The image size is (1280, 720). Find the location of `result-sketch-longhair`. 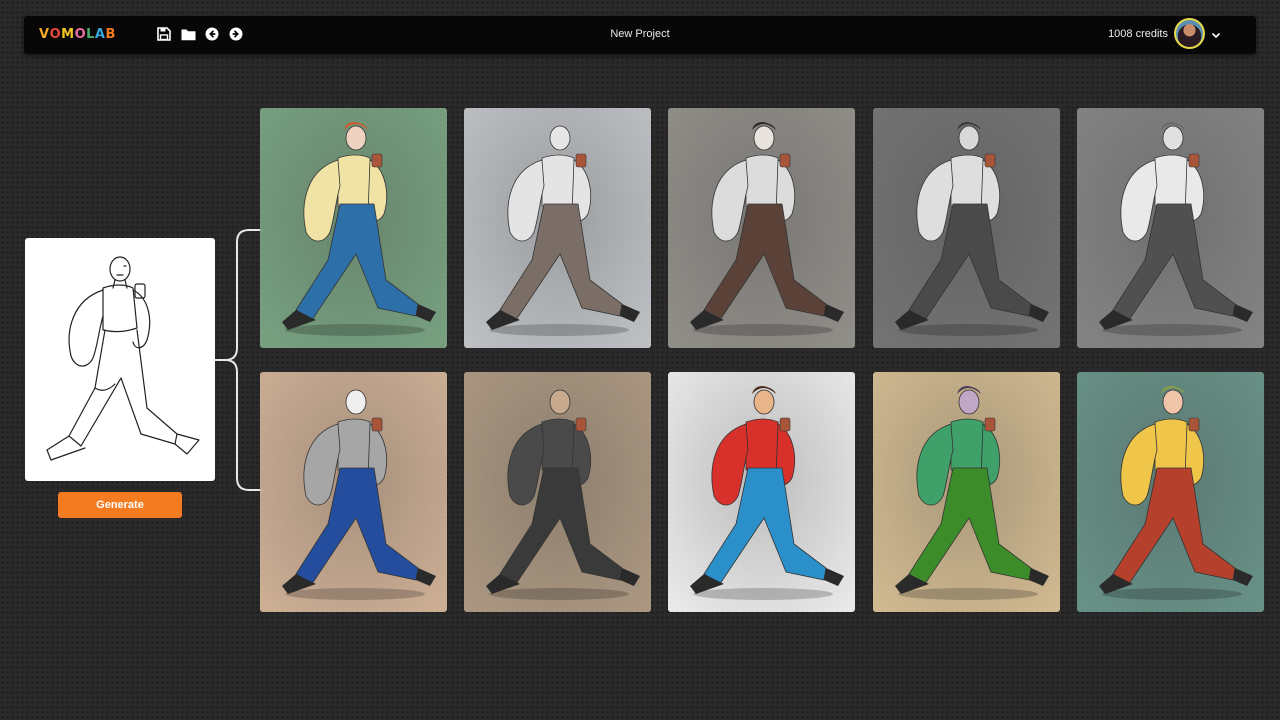

result-sketch-longhair is located at coordinates (966, 228).